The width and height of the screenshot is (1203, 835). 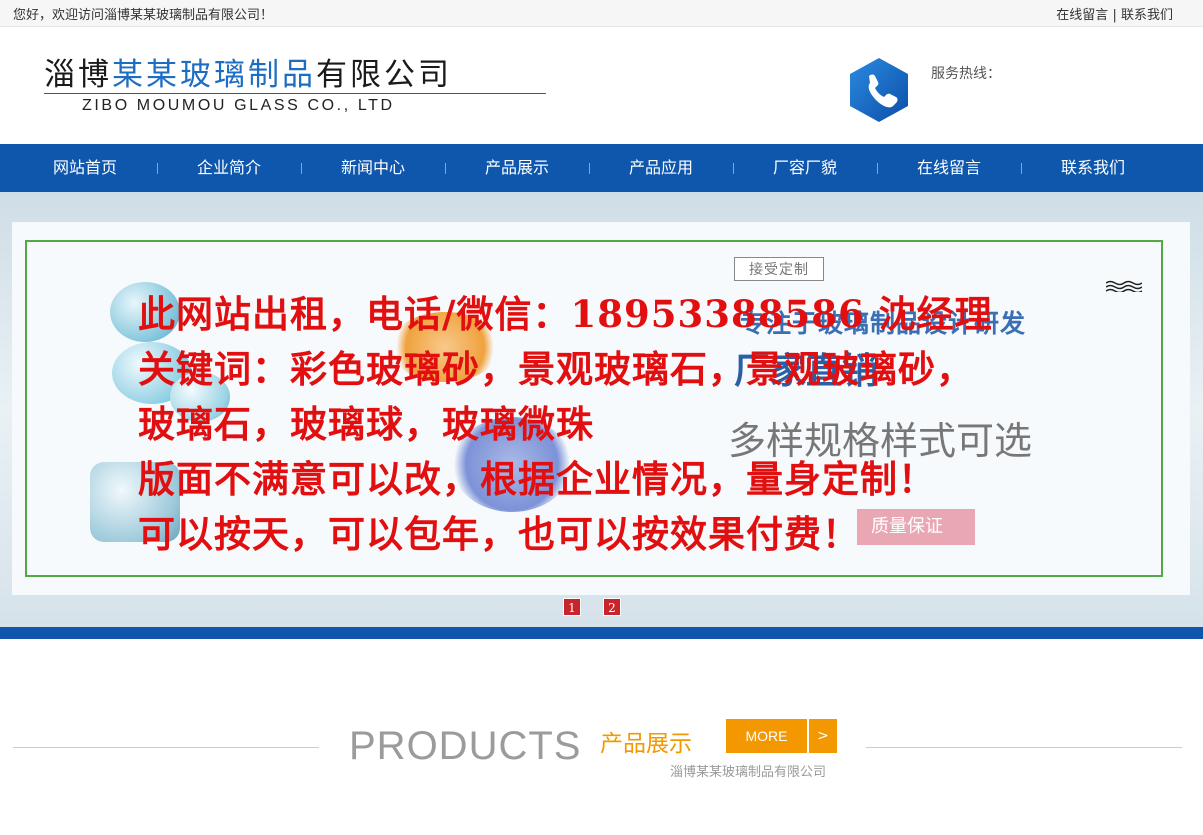 I want to click on slide-dot-1: 1, so click(x=572, y=607).